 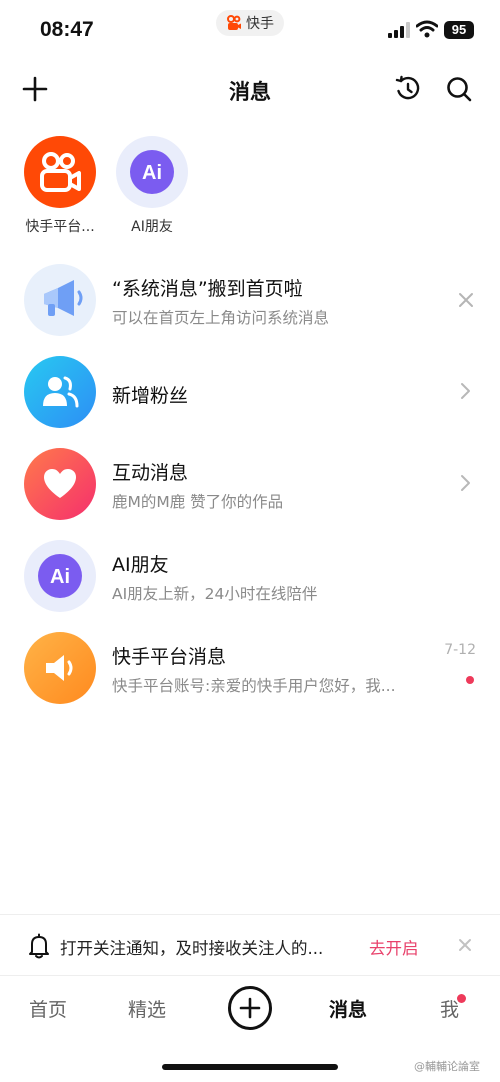 What do you see at coordinates (459, 30) in the screenshot?
I see `battery-indicator: 95` at bounding box center [459, 30].